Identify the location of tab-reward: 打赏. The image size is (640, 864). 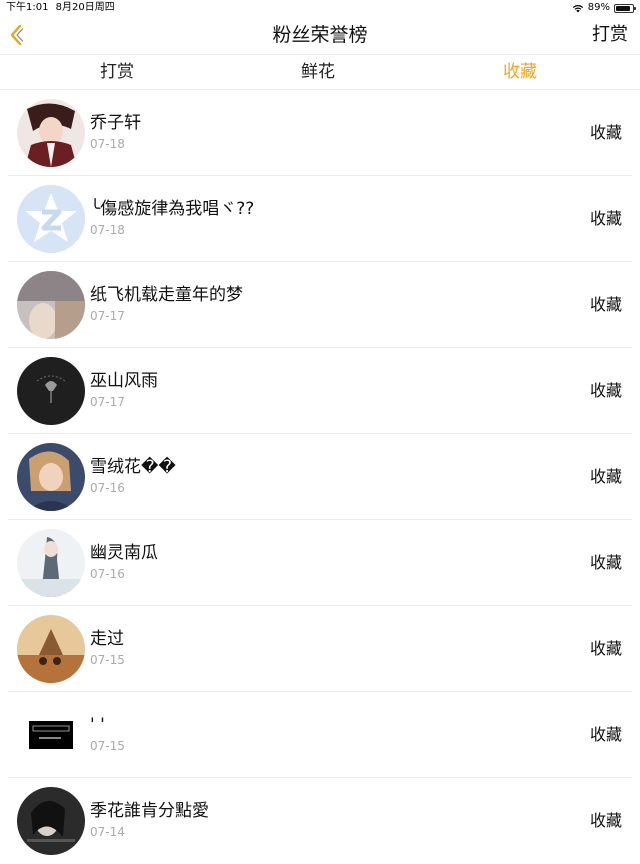
(117, 72).